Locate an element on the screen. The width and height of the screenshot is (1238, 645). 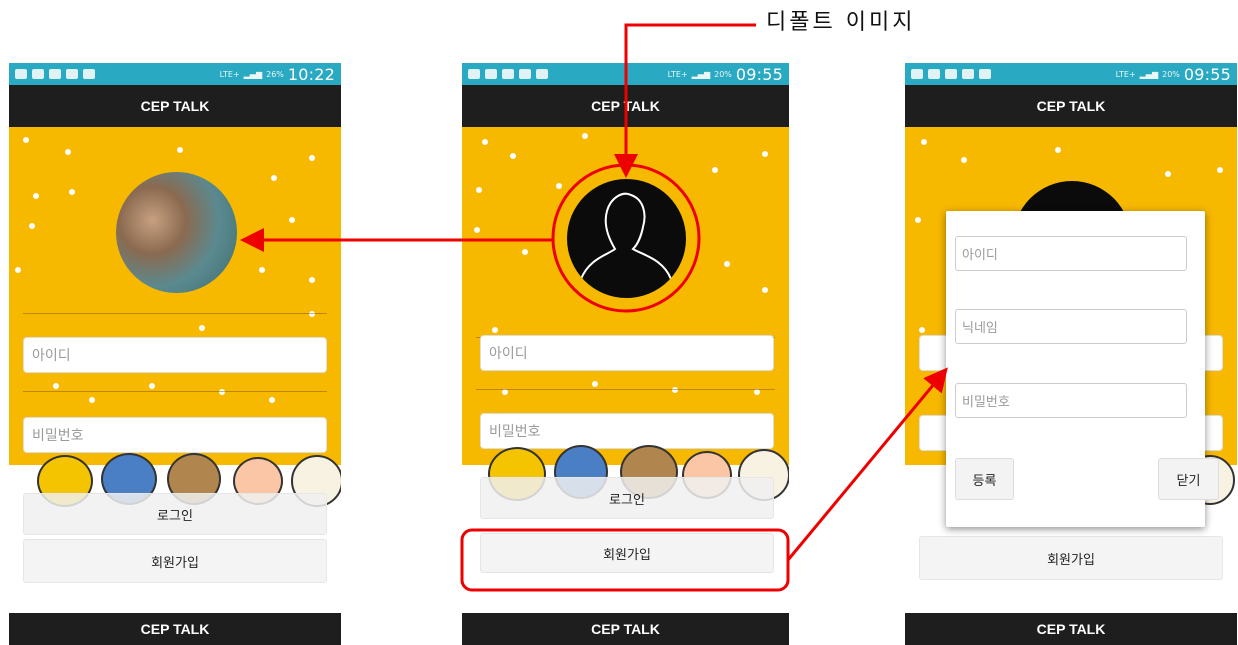
highlight-box-signup is located at coordinates (625, 560).